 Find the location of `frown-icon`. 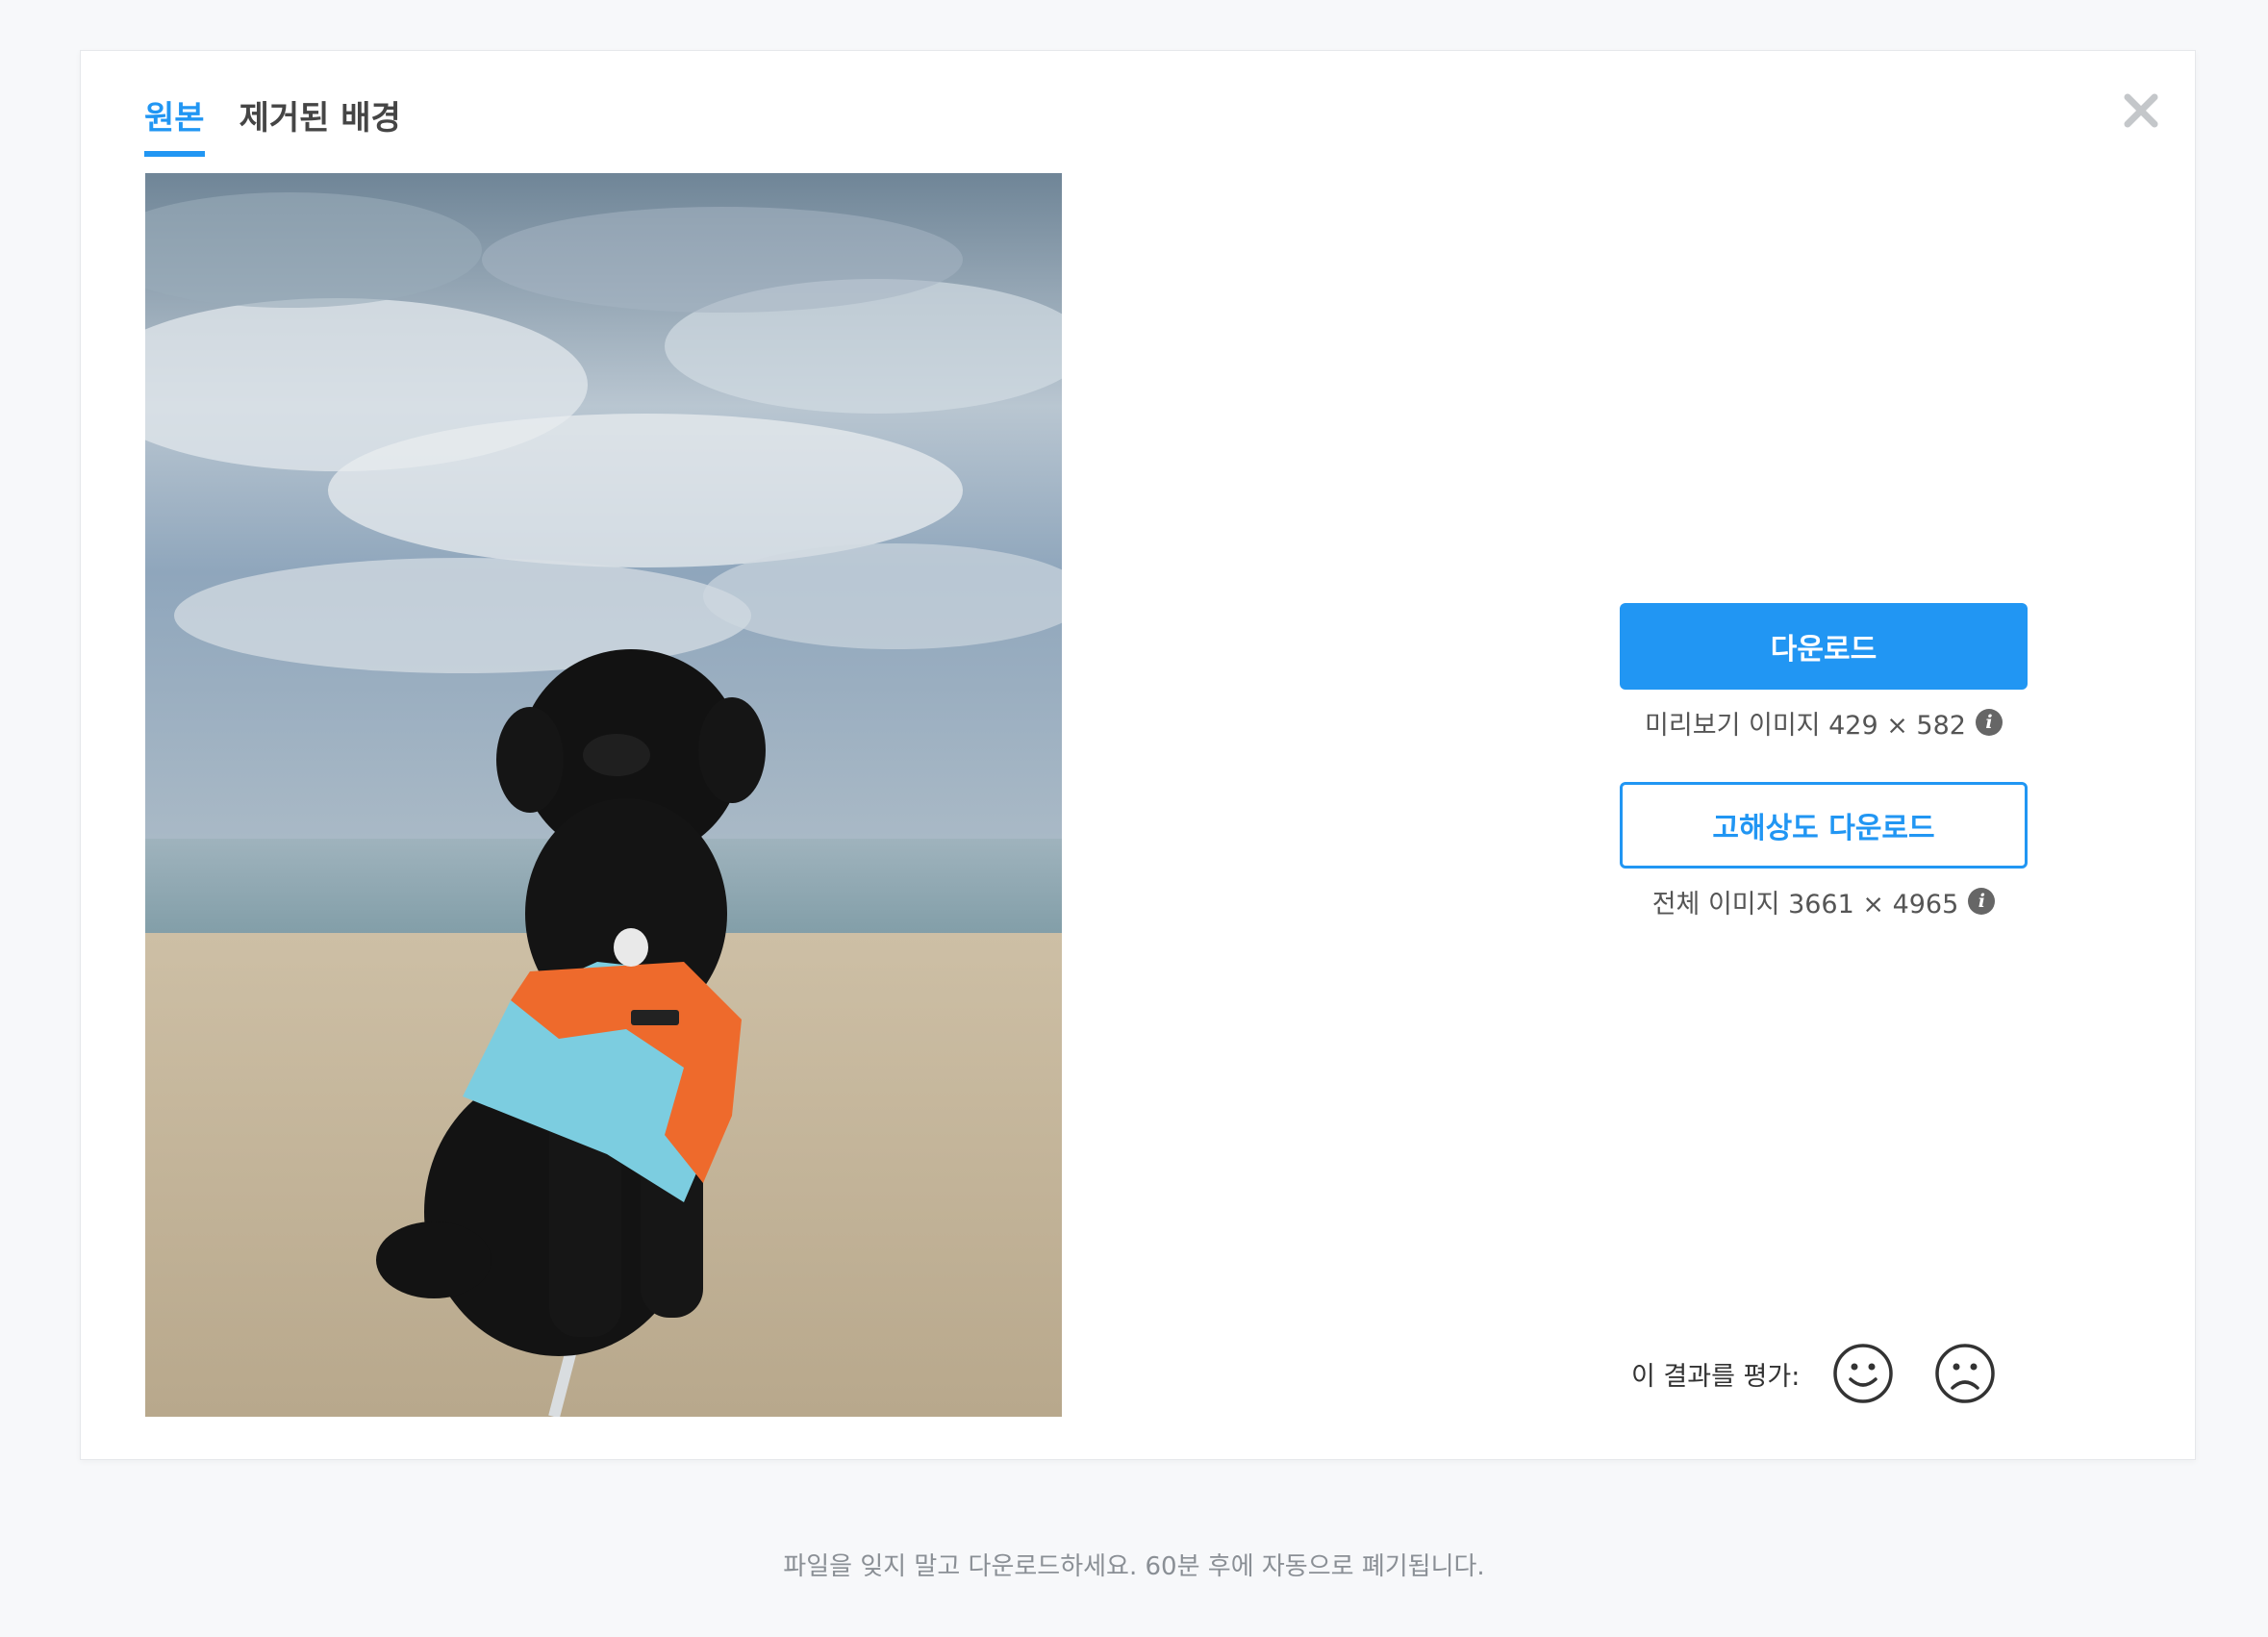

frown-icon is located at coordinates (1965, 1373).